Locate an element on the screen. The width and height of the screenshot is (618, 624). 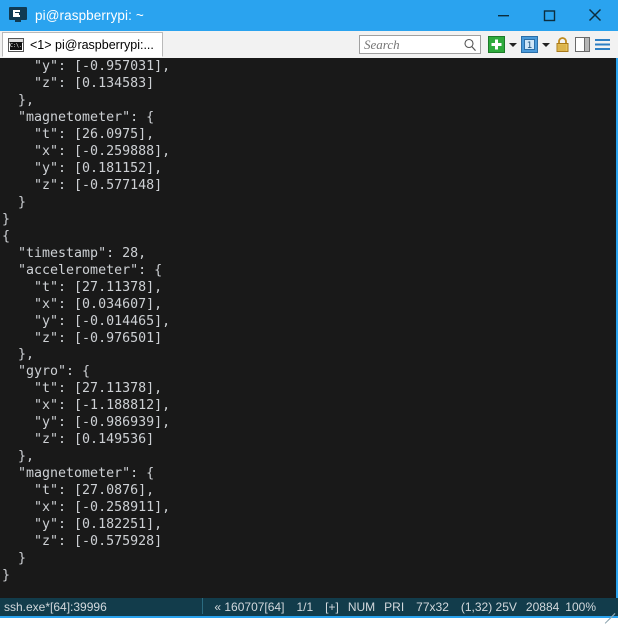
terminal-line: "z": [0.134583] is located at coordinates (78, 83).